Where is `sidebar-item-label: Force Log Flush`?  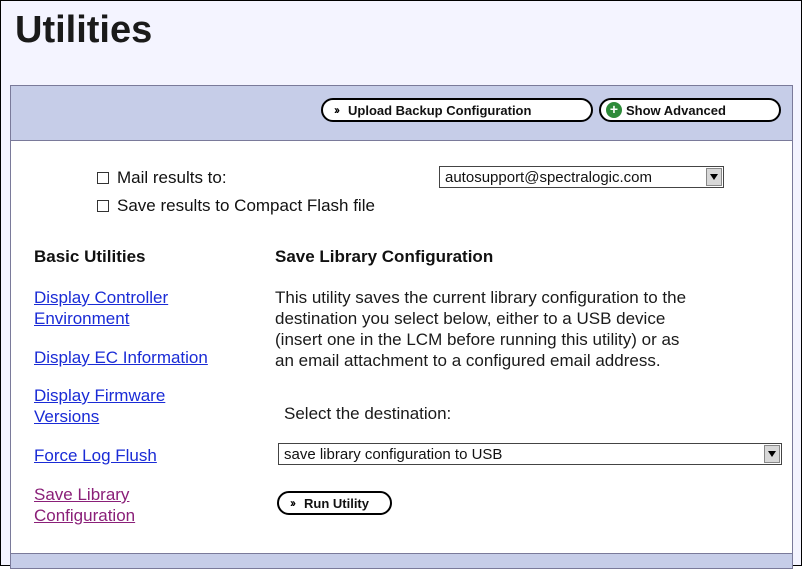 sidebar-item-label: Force Log Flush is located at coordinates (95, 455).